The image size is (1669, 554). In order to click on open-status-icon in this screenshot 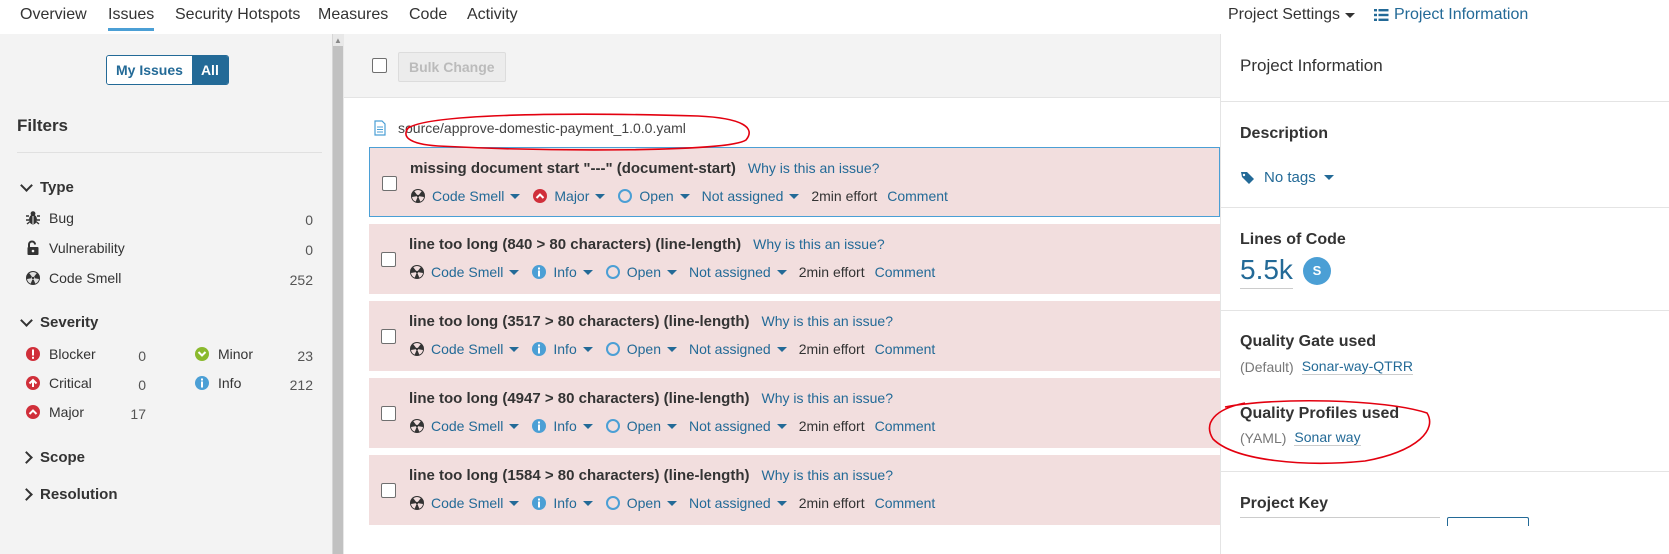, I will do `click(612, 272)`.